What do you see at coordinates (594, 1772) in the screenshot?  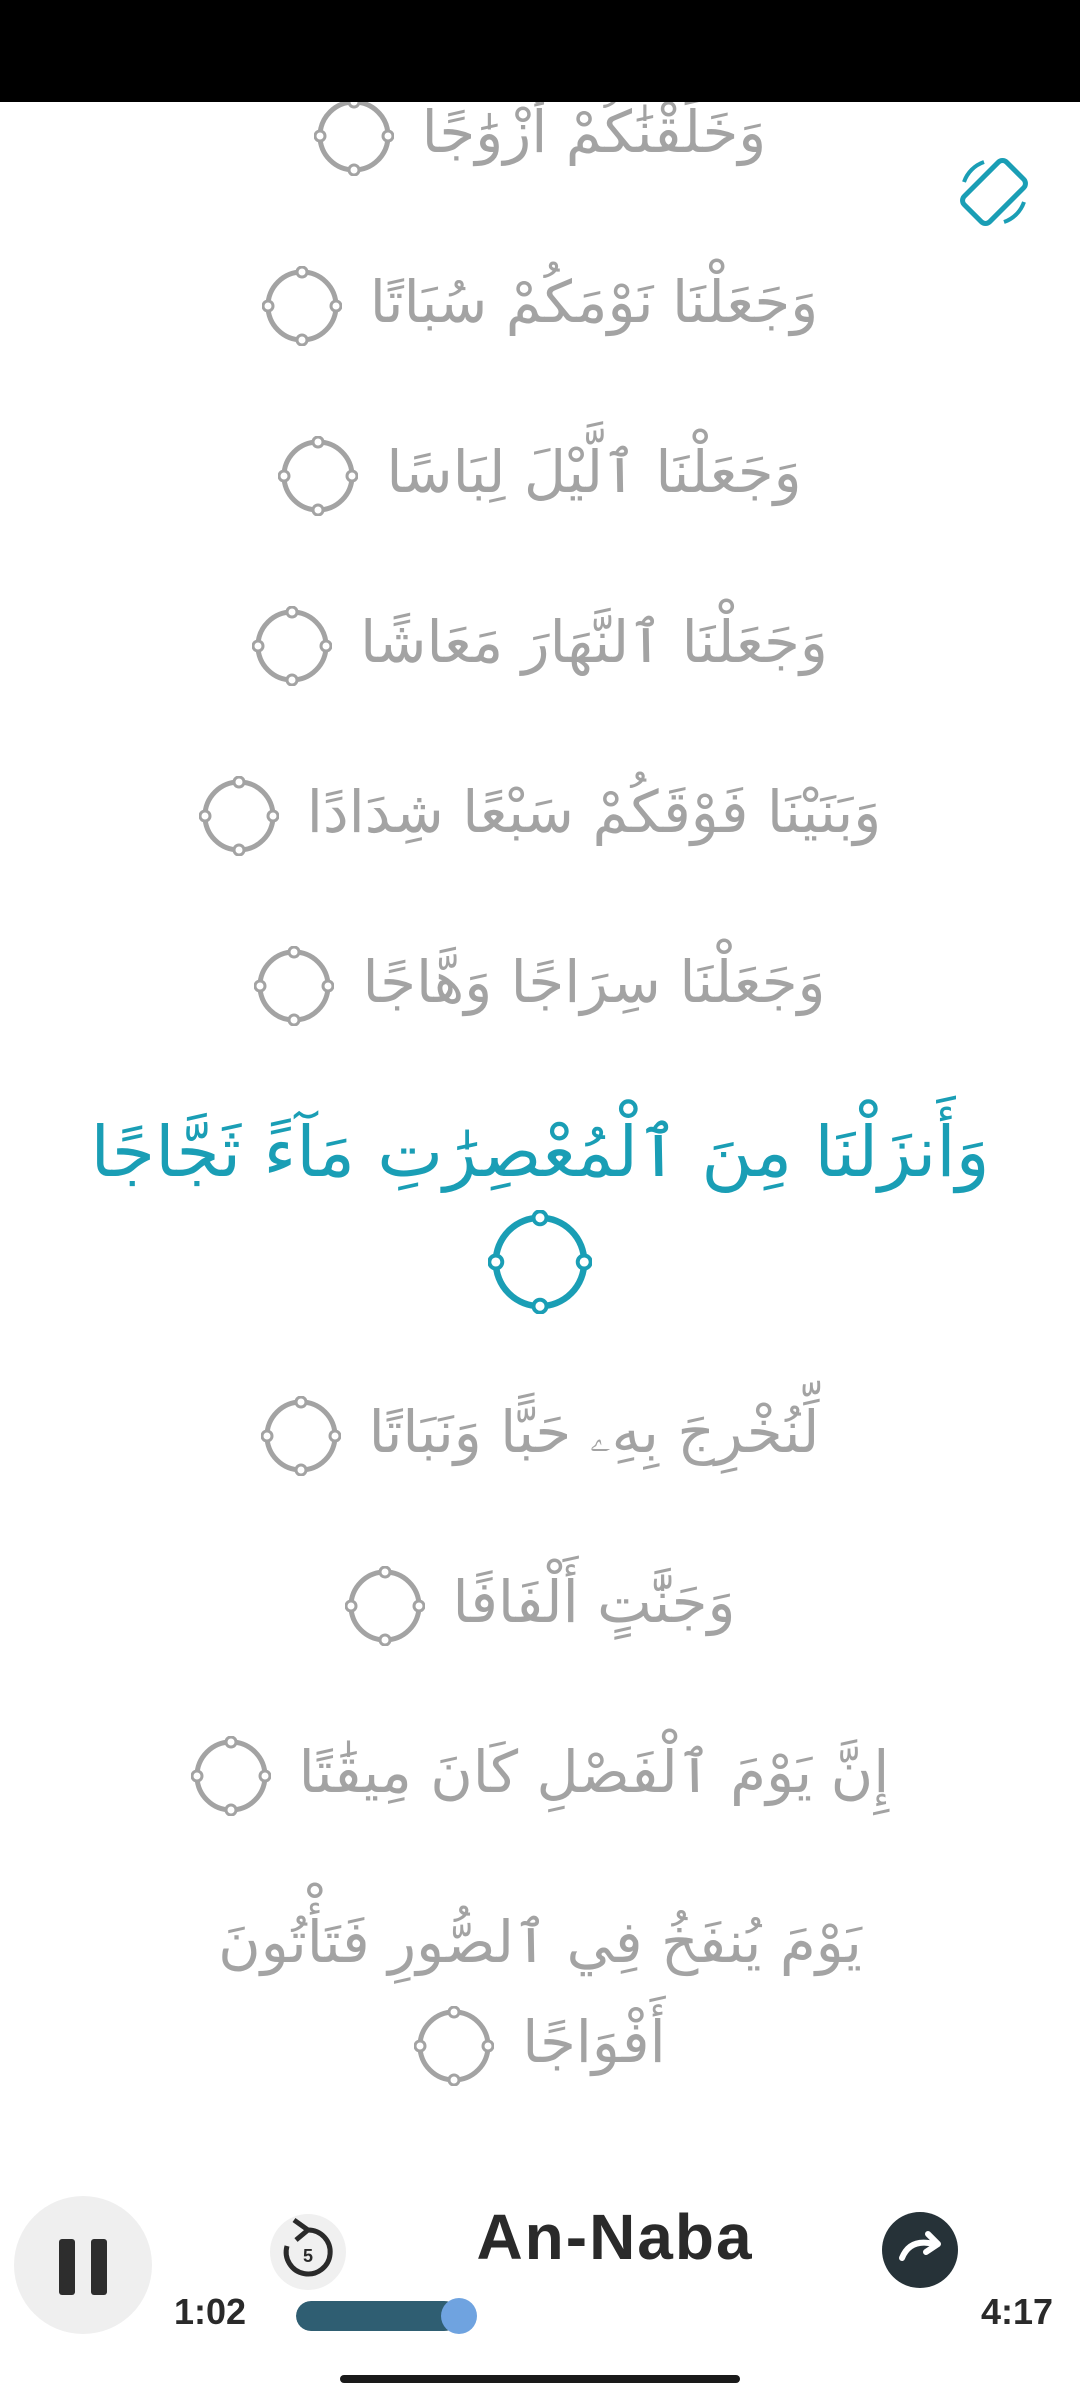 I see `verse-text: إِنَّ يَوْمَ ٱلْفَصْلِ كَانَ مِيقَٰتًا` at bounding box center [594, 1772].